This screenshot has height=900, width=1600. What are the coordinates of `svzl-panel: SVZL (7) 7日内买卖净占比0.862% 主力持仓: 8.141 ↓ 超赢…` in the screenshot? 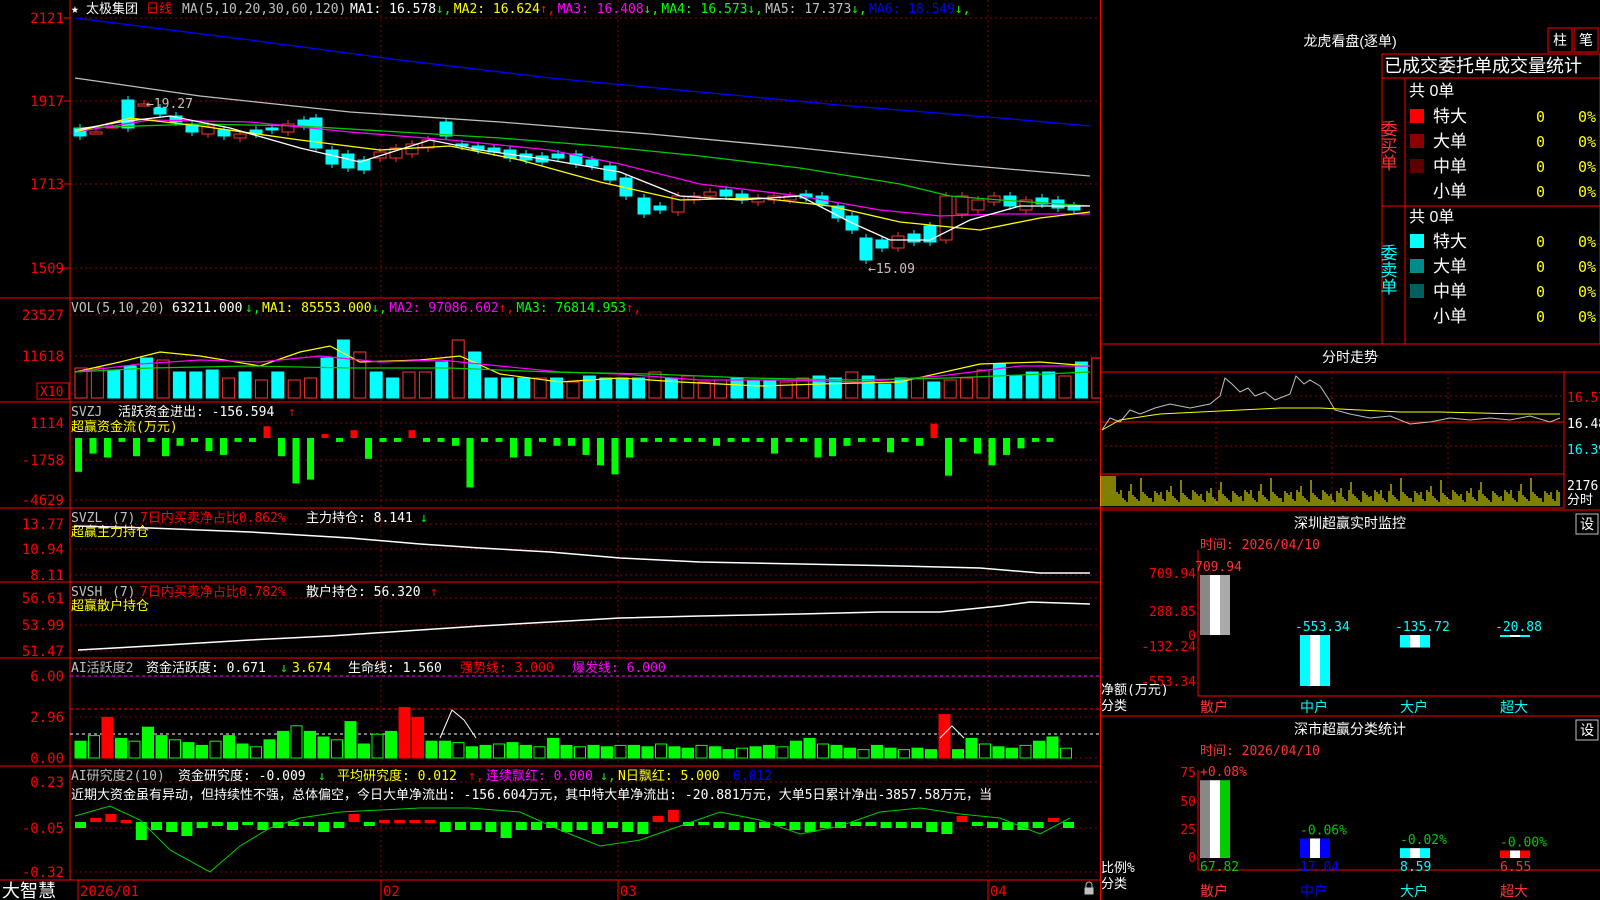 It's located at (556, 547).